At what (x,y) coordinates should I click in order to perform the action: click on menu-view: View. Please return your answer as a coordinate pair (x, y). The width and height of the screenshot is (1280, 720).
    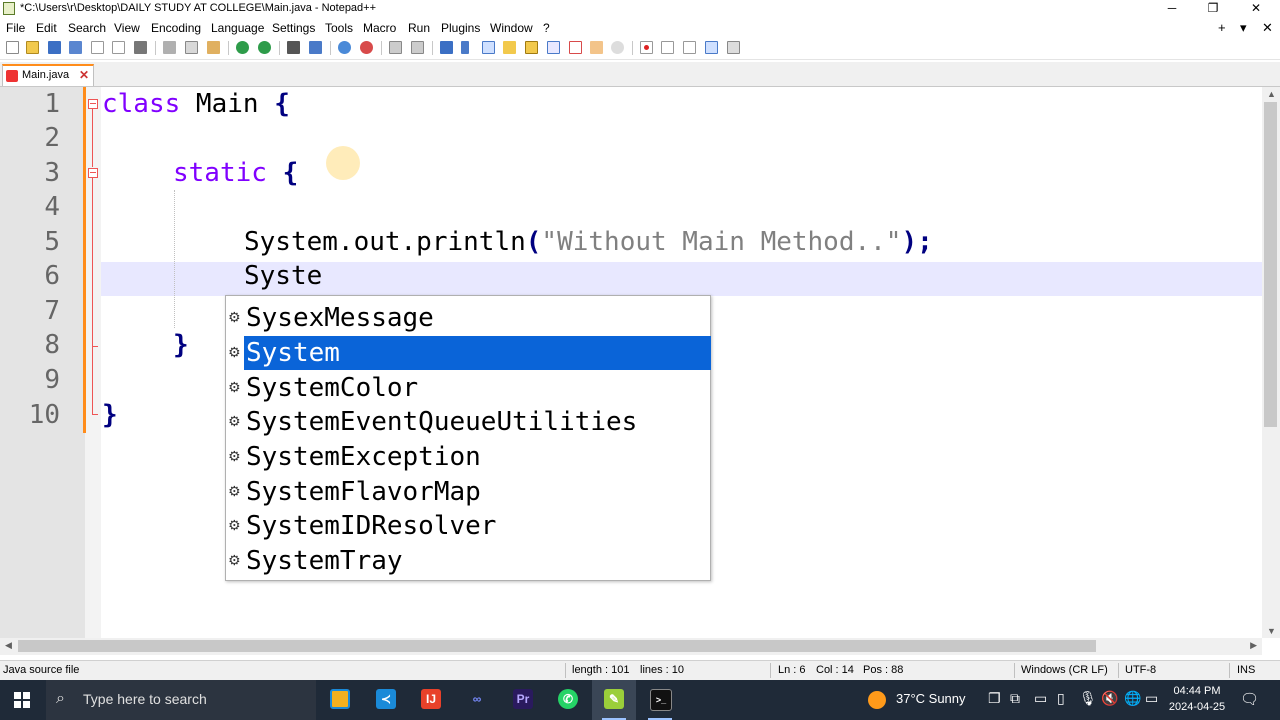
    Looking at the image, I should click on (127, 28).